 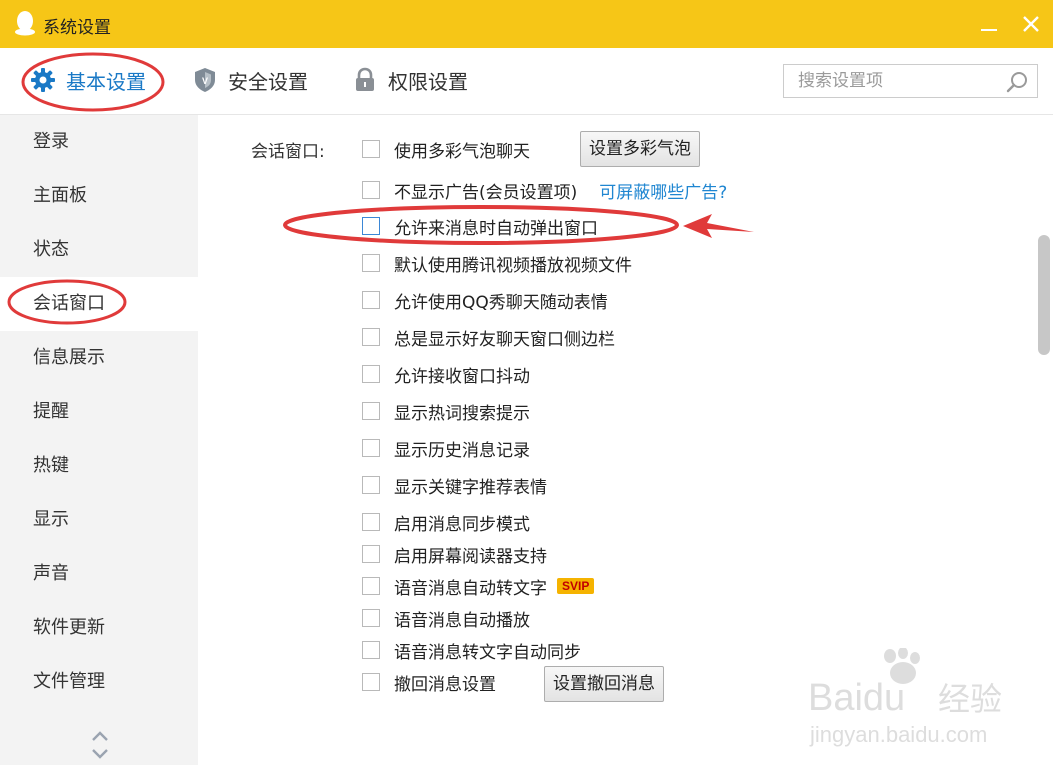 What do you see at coordinates (504, 339) in the screenshot?
I see `option-label: 总是显示好友聊天窗口侧边栏` at bounding box center [504, 339].